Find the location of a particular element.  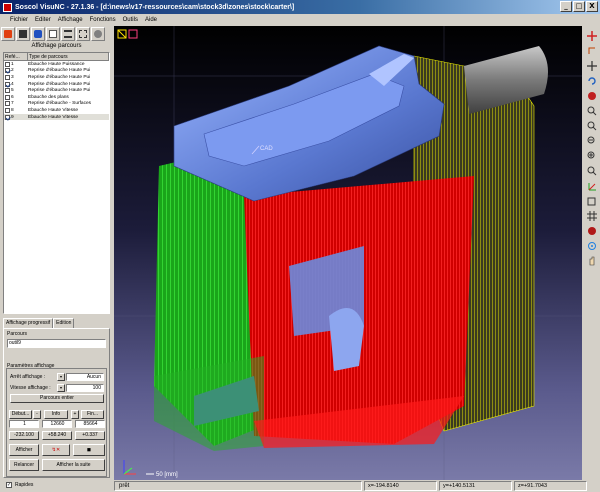

toolpath-row: 1 Ebauche Haute Puissance is located at coordinates (56, 64).